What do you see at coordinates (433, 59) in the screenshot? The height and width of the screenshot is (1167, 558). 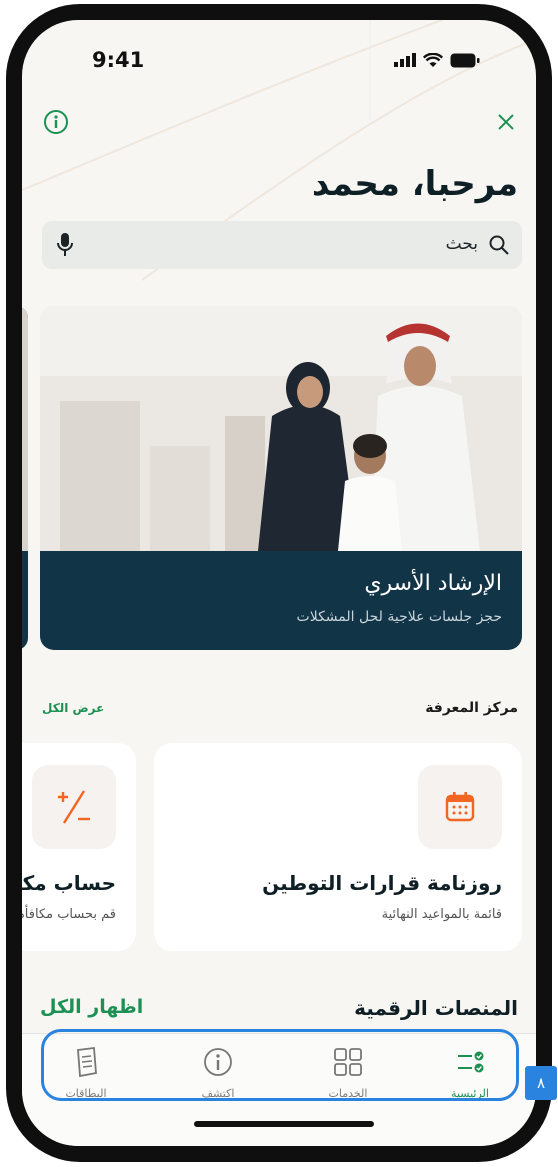 I see `wifi-icon` at bounding box center [433, 59].